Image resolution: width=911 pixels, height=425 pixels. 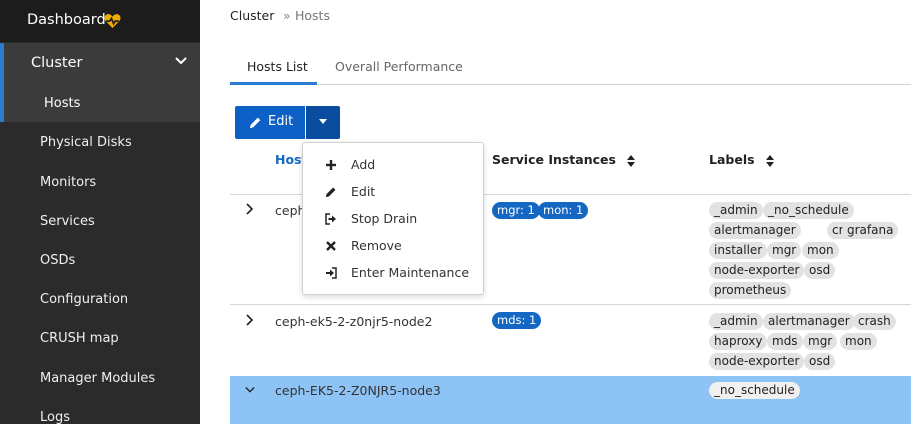 I want to click on sidebar-group-label: Cluster, so click(x=56, y=63).